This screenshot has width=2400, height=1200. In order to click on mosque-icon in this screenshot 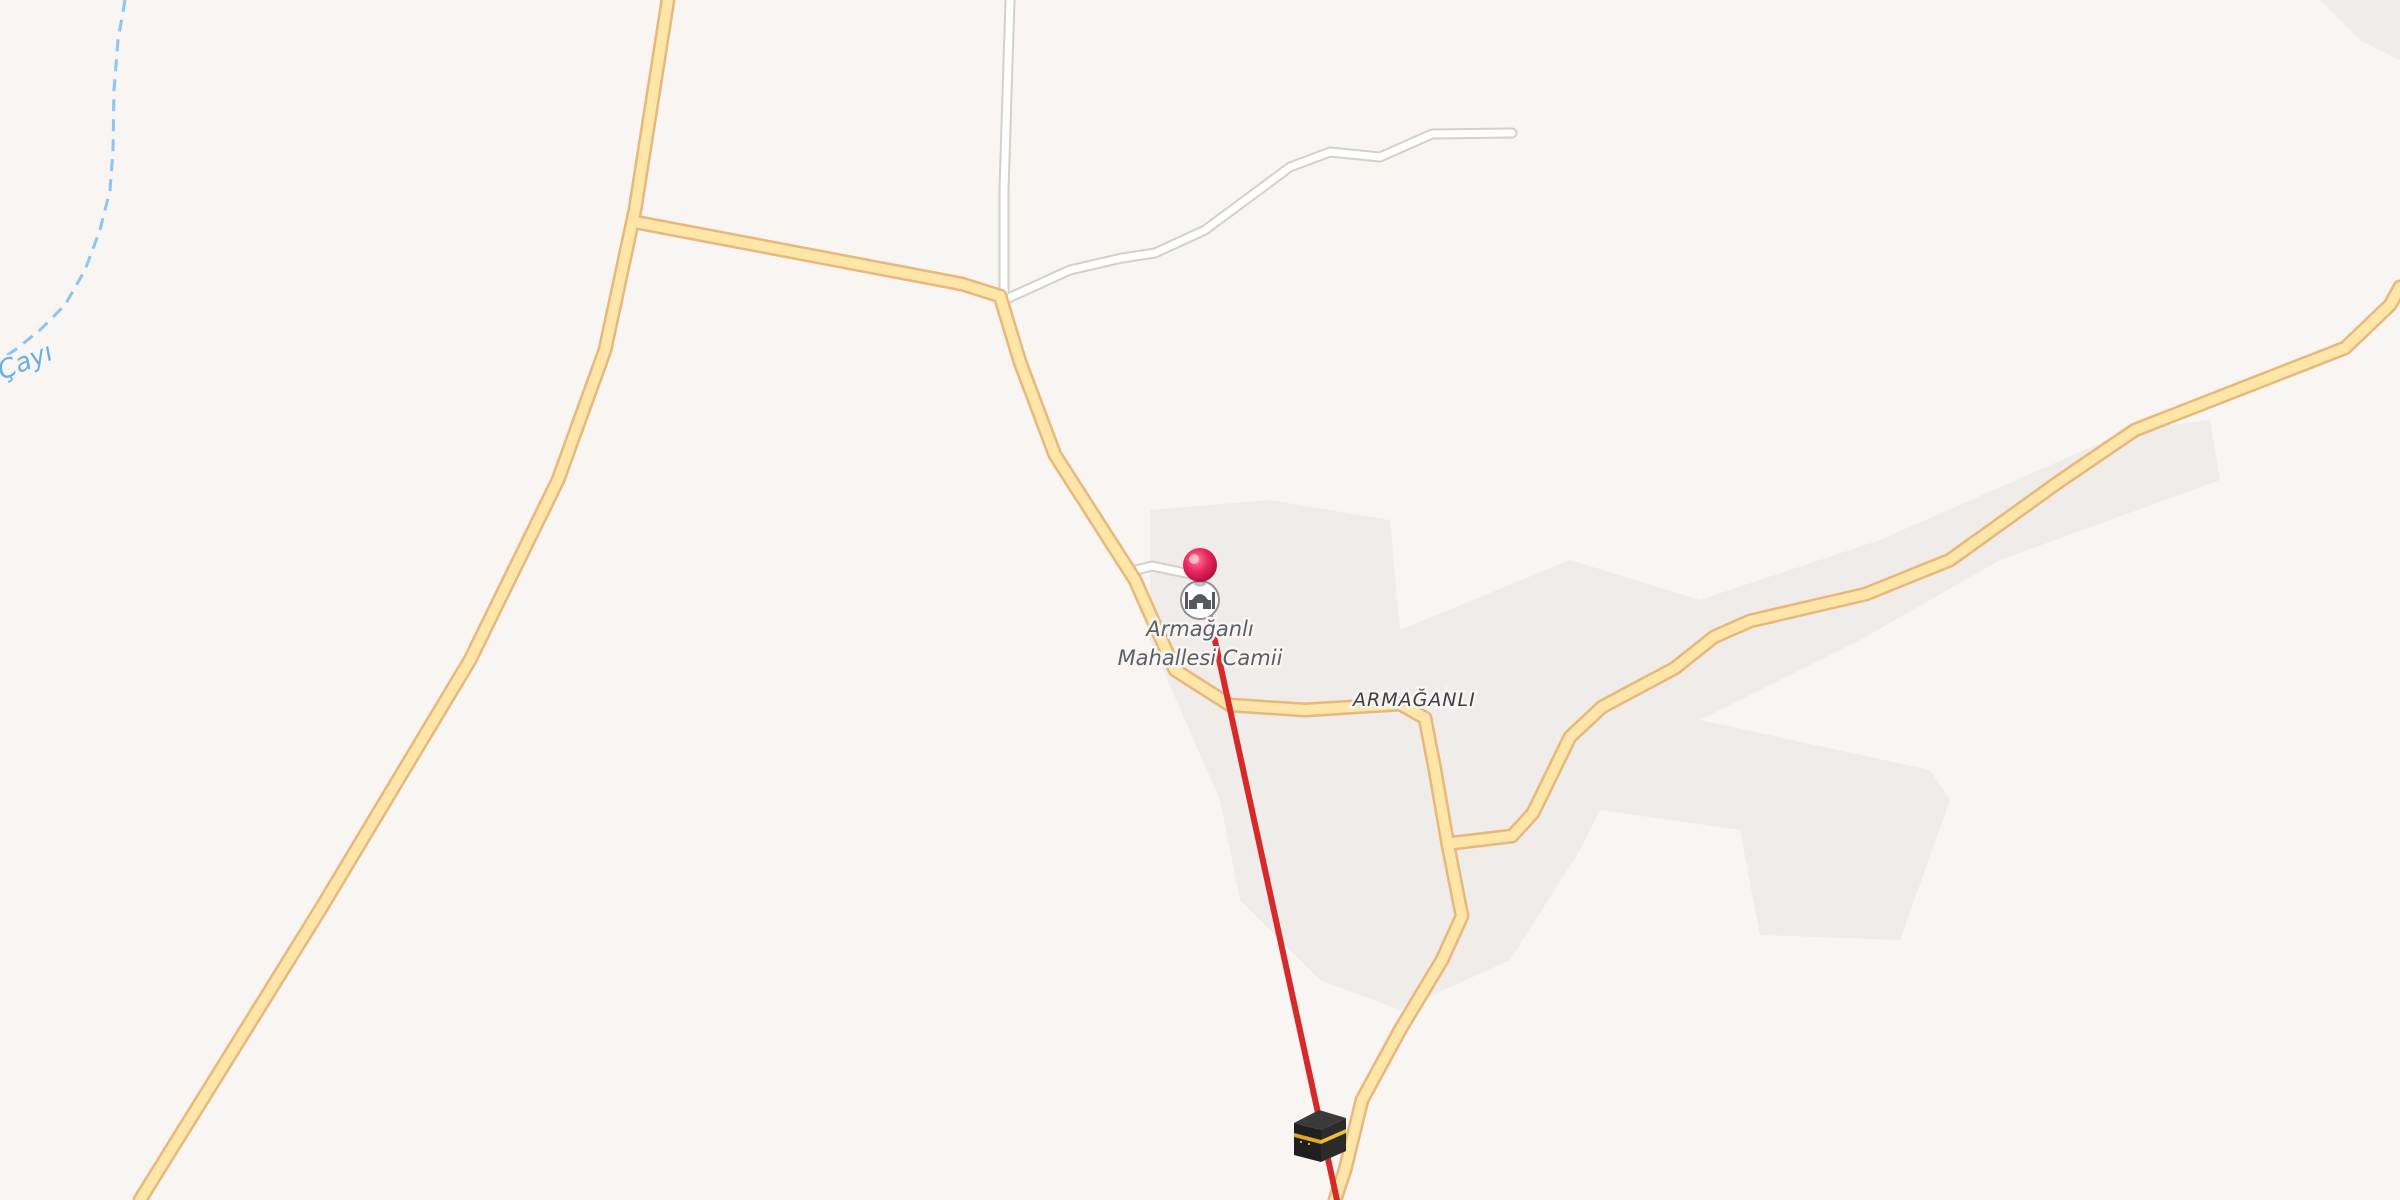, I will do `click(1200, 600)`.